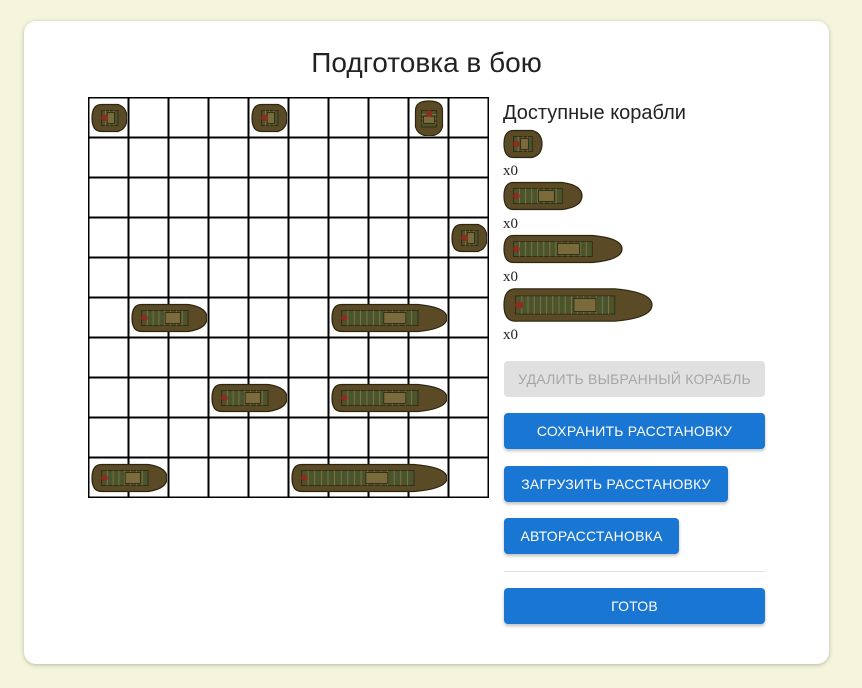  What do you see at coordinates (510, 171) in the screenshot?
I see `ship-size-1-count: x0` at bounding box center [510, 171].